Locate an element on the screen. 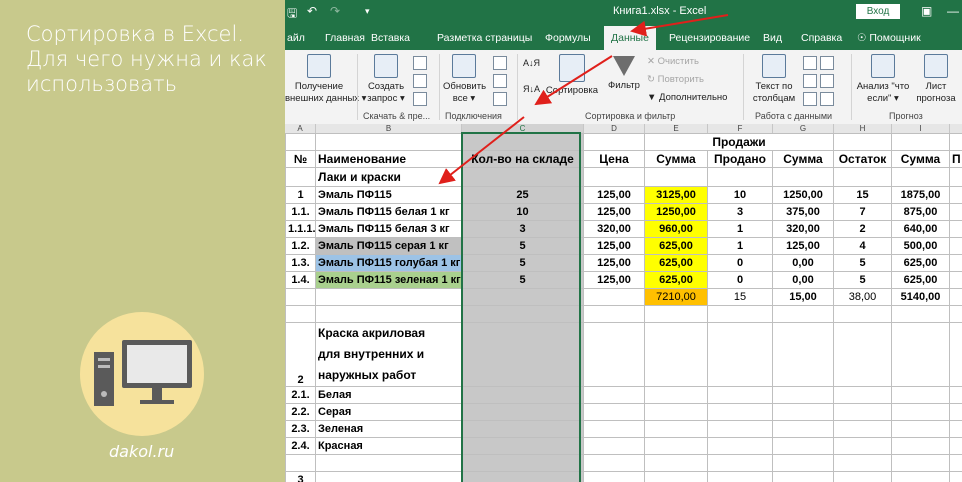 This screenshot has height=482, width=962. arrow-to-data-tab is located at coordinates (679, 25).